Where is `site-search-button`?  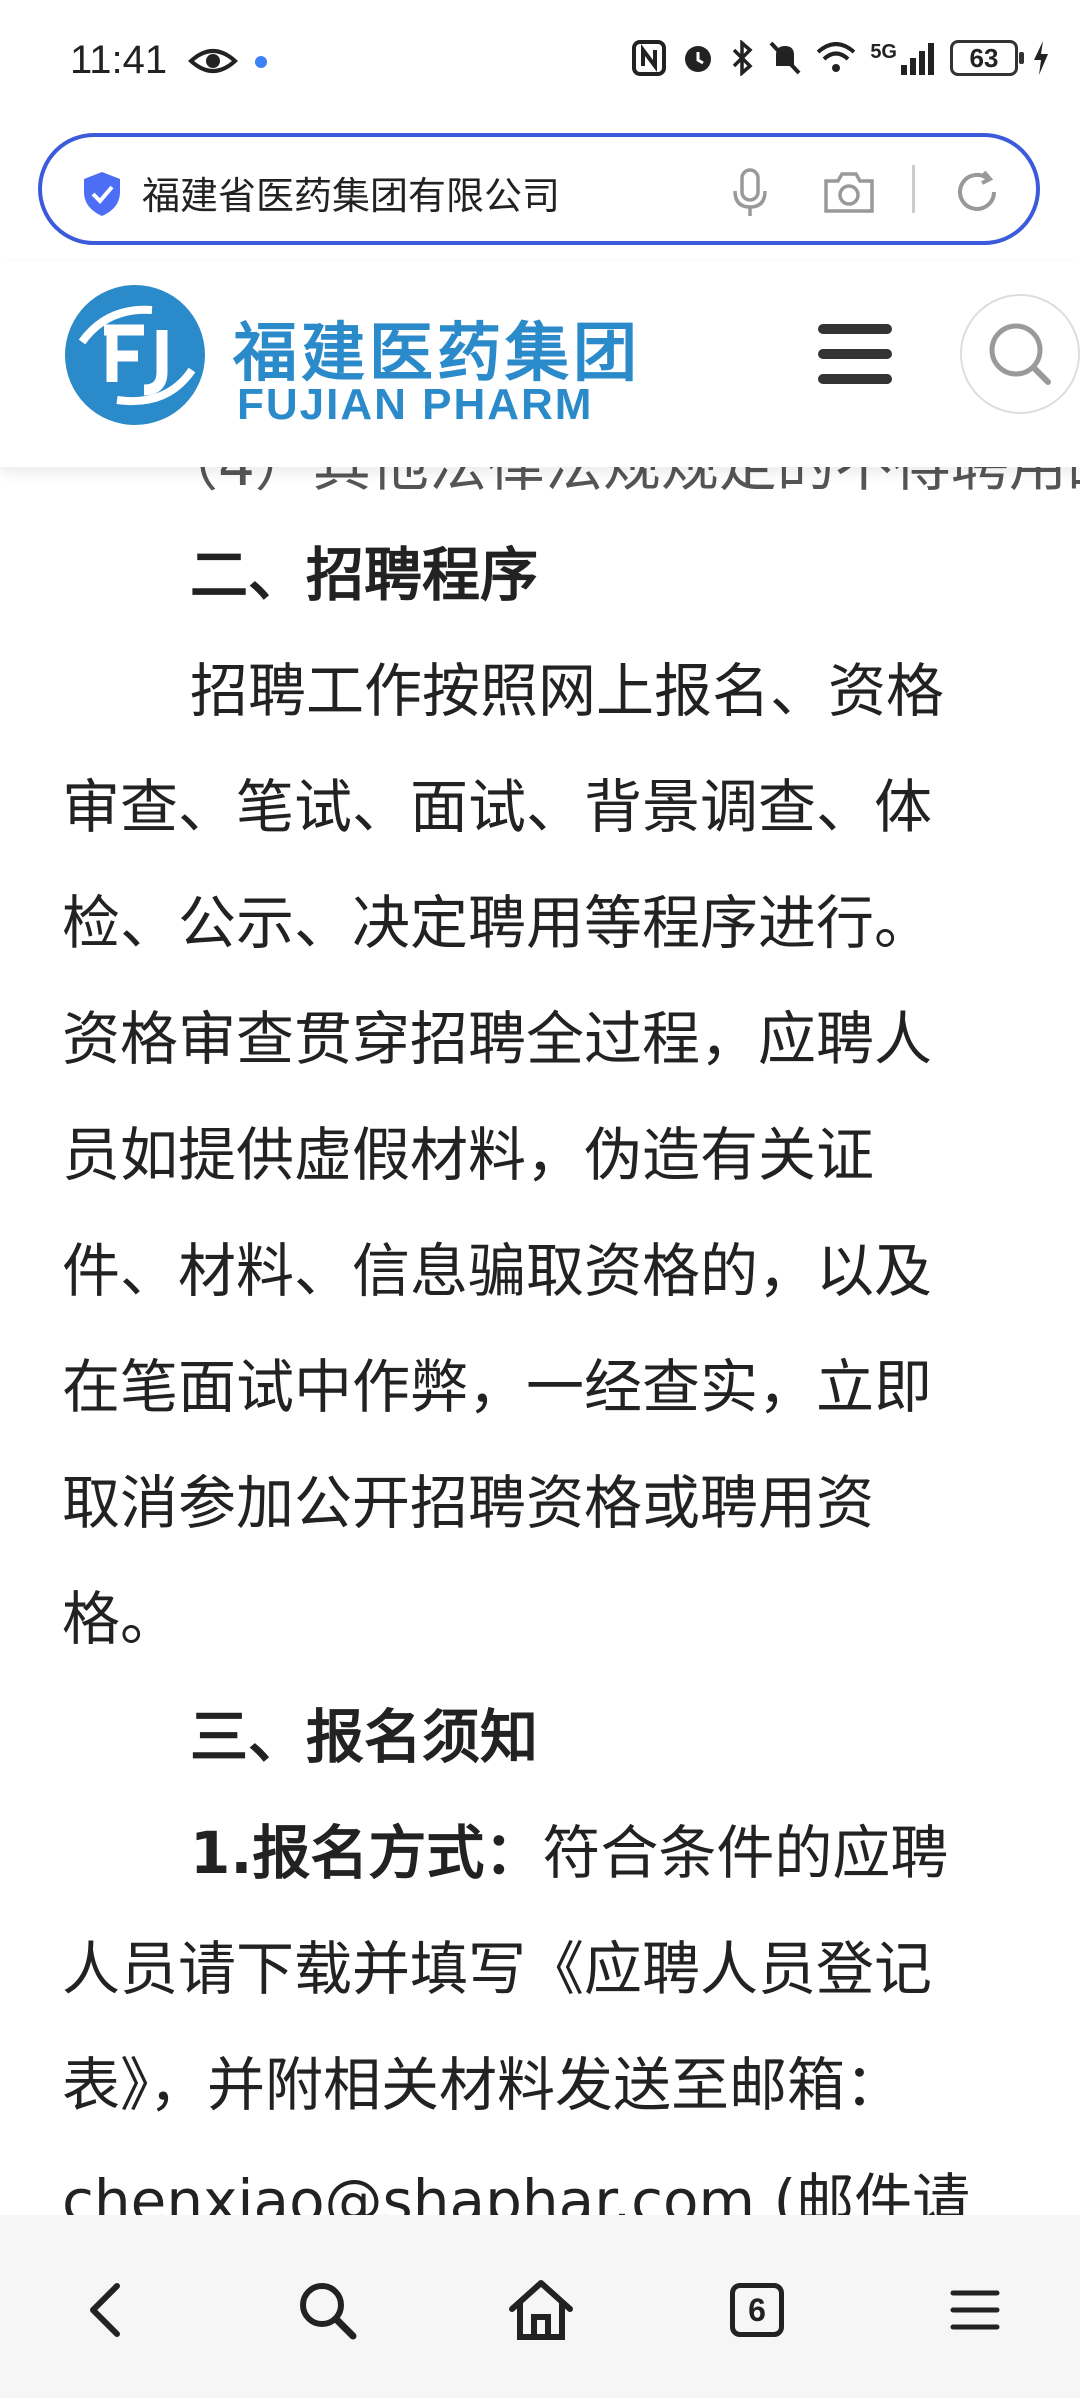 site-search-button is located at coordinates (1020, 354).